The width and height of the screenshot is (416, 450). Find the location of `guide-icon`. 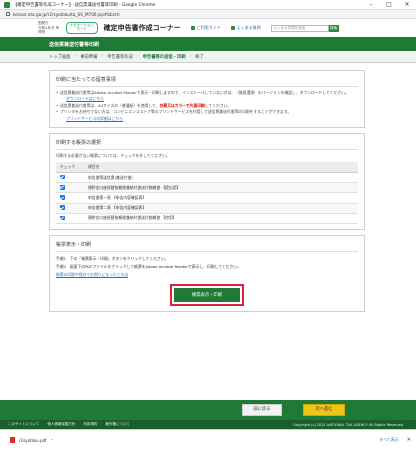

guide-icon is located at coordinates (192, 28).